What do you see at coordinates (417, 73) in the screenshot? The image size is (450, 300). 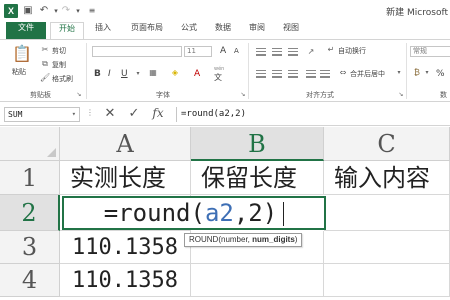 I see `accounting-format-icon: ₿` at bounding box center [417, 73].